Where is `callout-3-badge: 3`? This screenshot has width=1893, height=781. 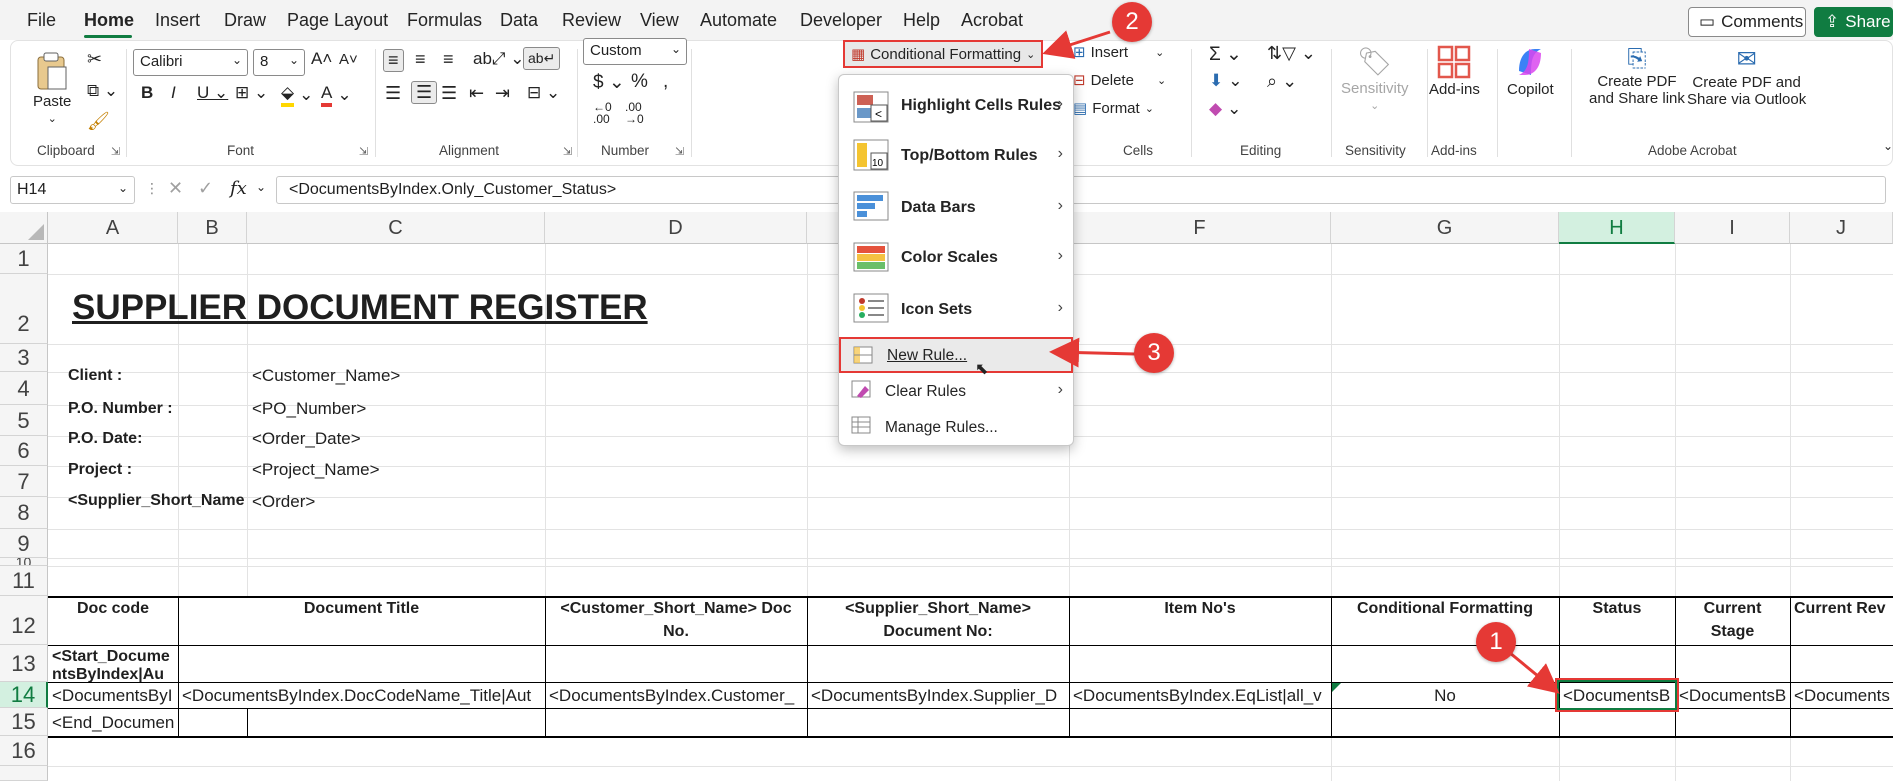
callout-3-badge: 3 is located at coordinates (1154, 353).